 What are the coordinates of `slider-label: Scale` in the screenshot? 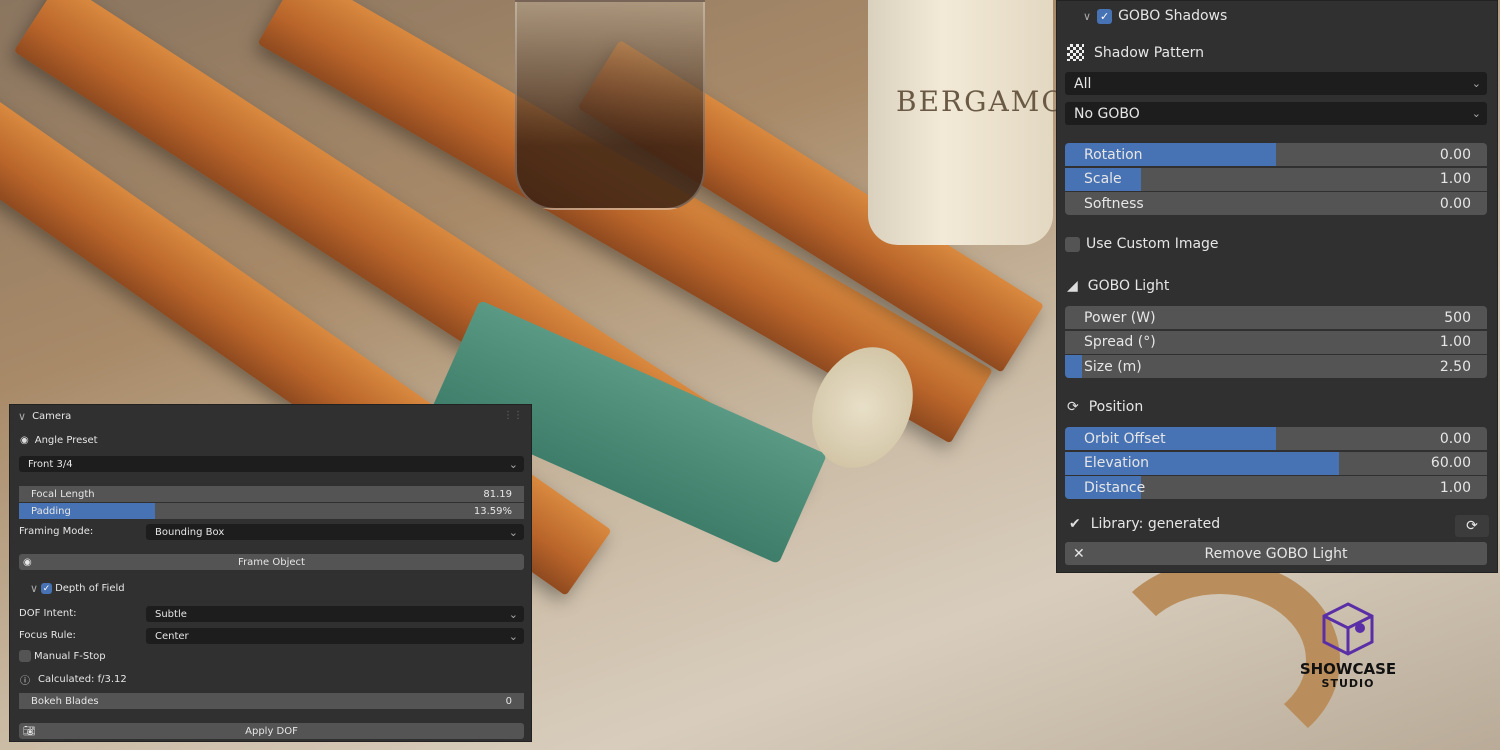 It's located at (1103, 179).